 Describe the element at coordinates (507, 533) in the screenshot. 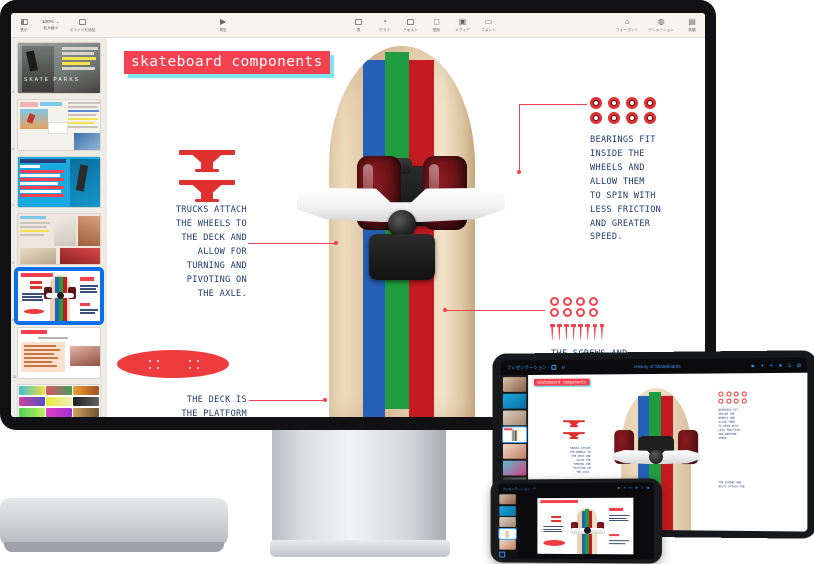

I see `iphone-thumb-4-selected` at that location.